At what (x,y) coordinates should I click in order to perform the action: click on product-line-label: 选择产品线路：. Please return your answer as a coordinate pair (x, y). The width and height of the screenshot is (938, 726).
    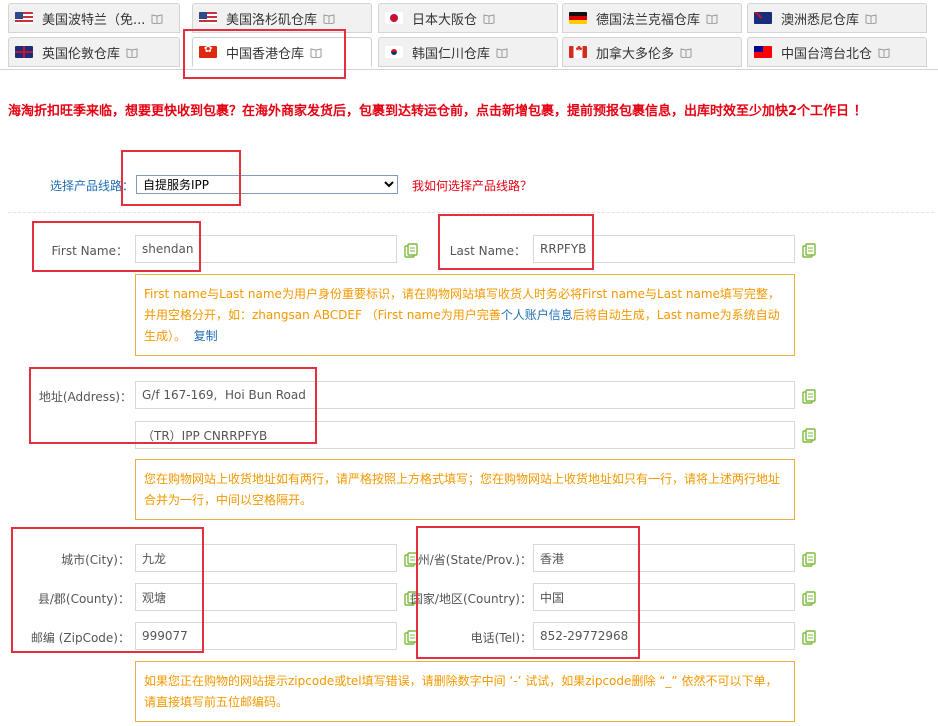
    Looking at the image, I should click on (92, 186).